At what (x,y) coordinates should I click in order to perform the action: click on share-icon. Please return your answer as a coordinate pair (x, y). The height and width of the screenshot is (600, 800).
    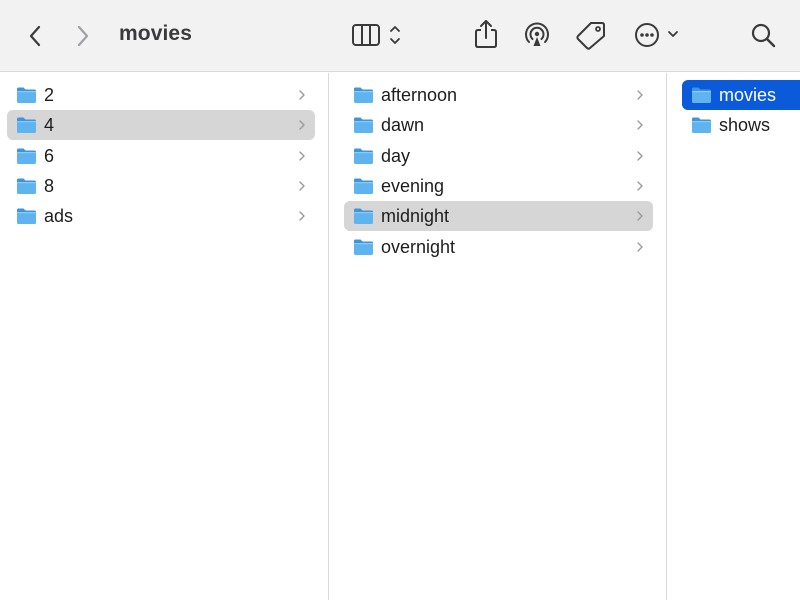
    Looking at the image, I should click on (486, 34).